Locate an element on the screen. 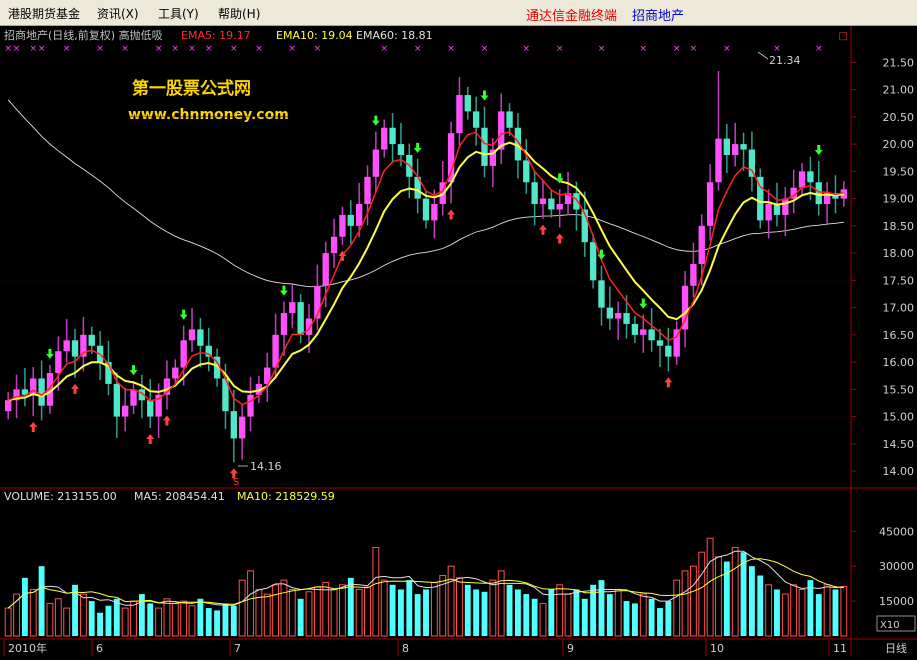  price-tick-label: 19.00 is located at coordinates (899, 199).